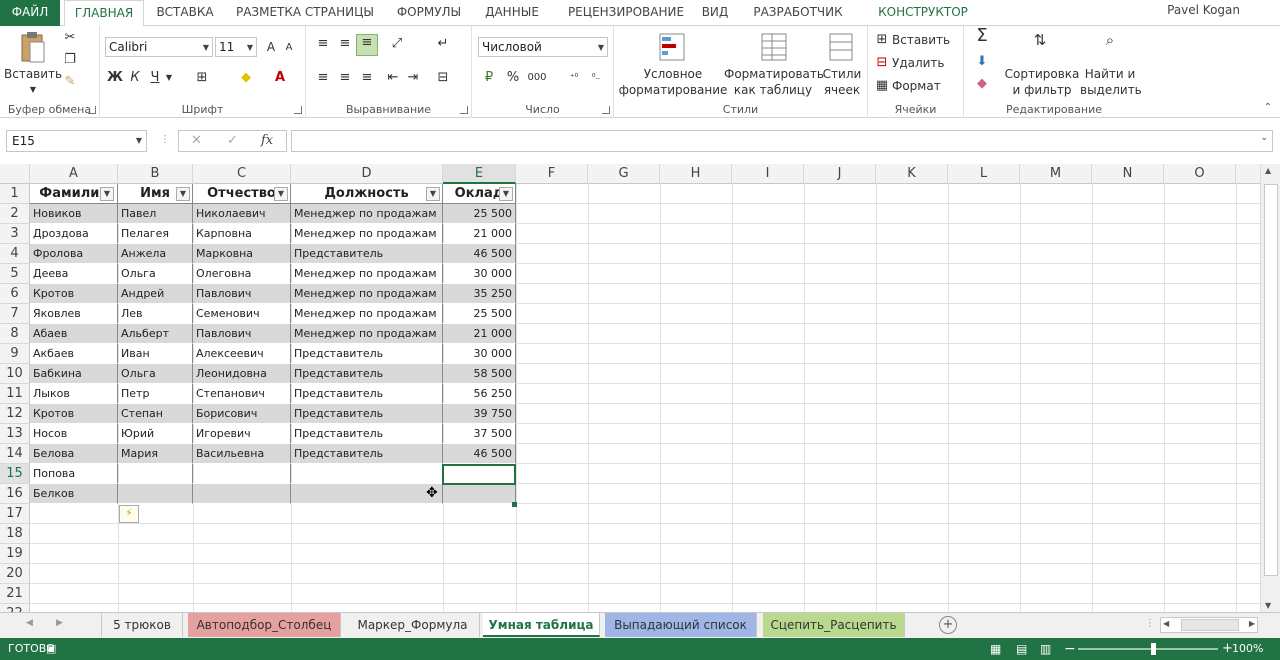  Describe the element at coordinates (74, 214) in the screenshot. I see `table-cell: Новиков` at that location.